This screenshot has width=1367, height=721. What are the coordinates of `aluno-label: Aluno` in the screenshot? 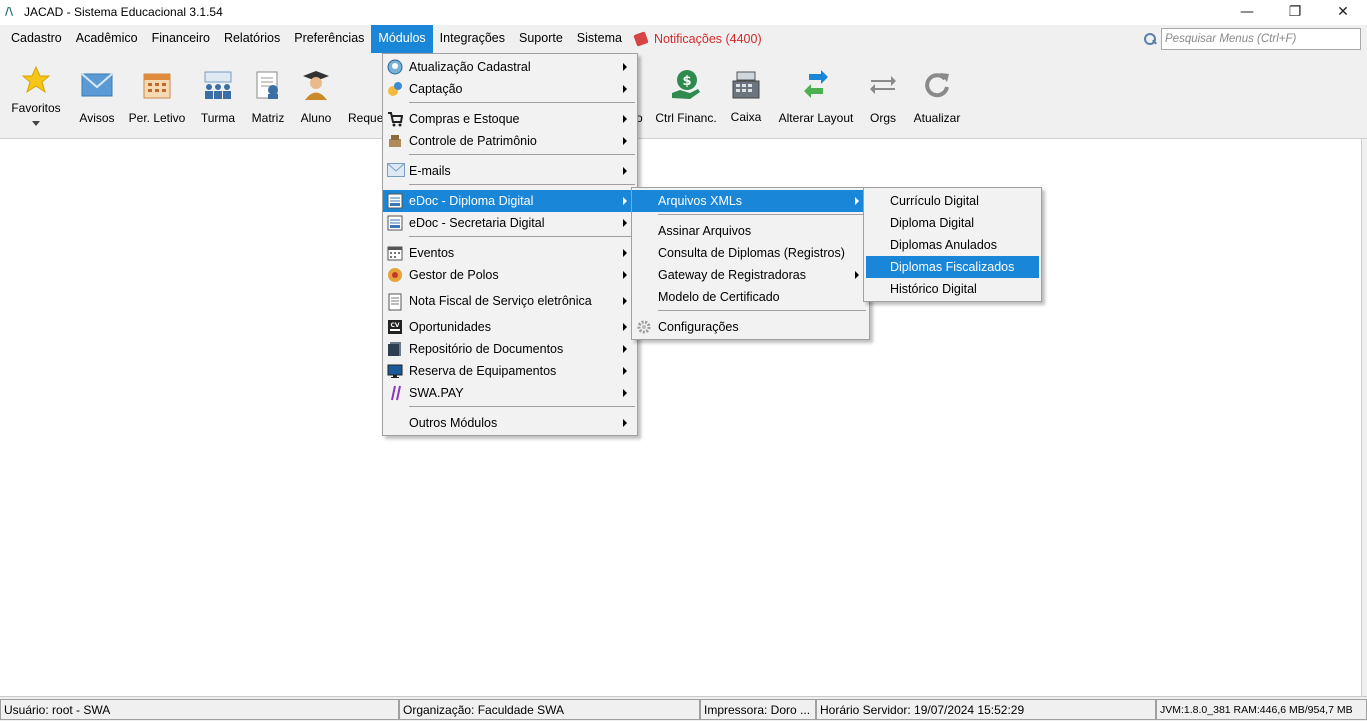 It's located at (316, 118).